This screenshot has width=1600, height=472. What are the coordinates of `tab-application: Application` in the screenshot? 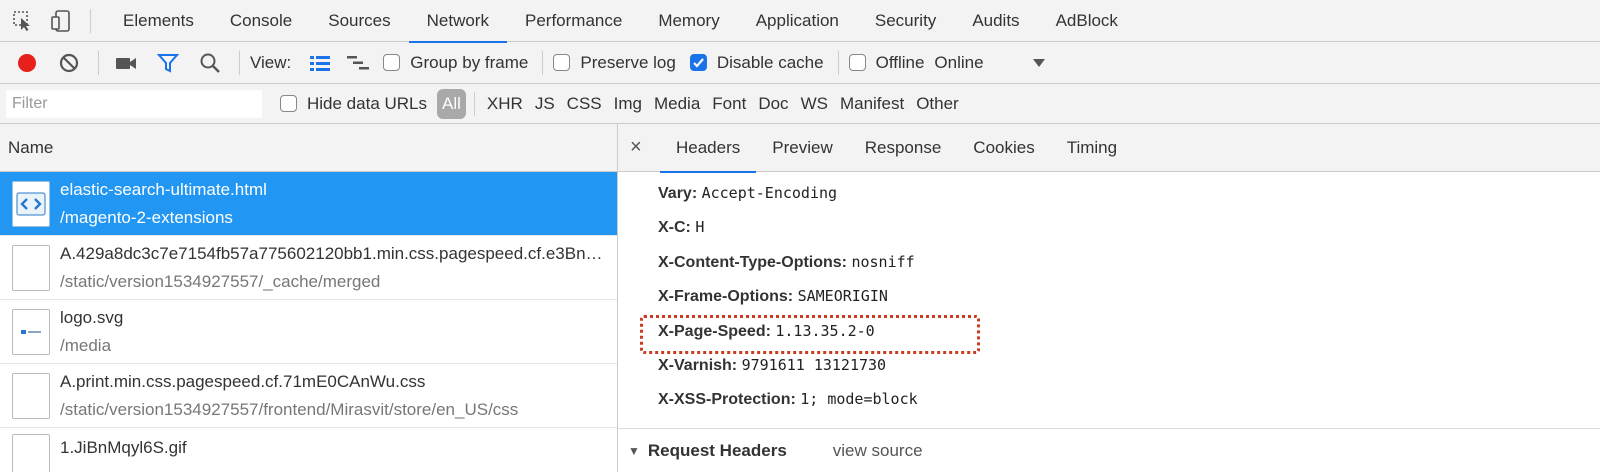 It's located at (797, 21).